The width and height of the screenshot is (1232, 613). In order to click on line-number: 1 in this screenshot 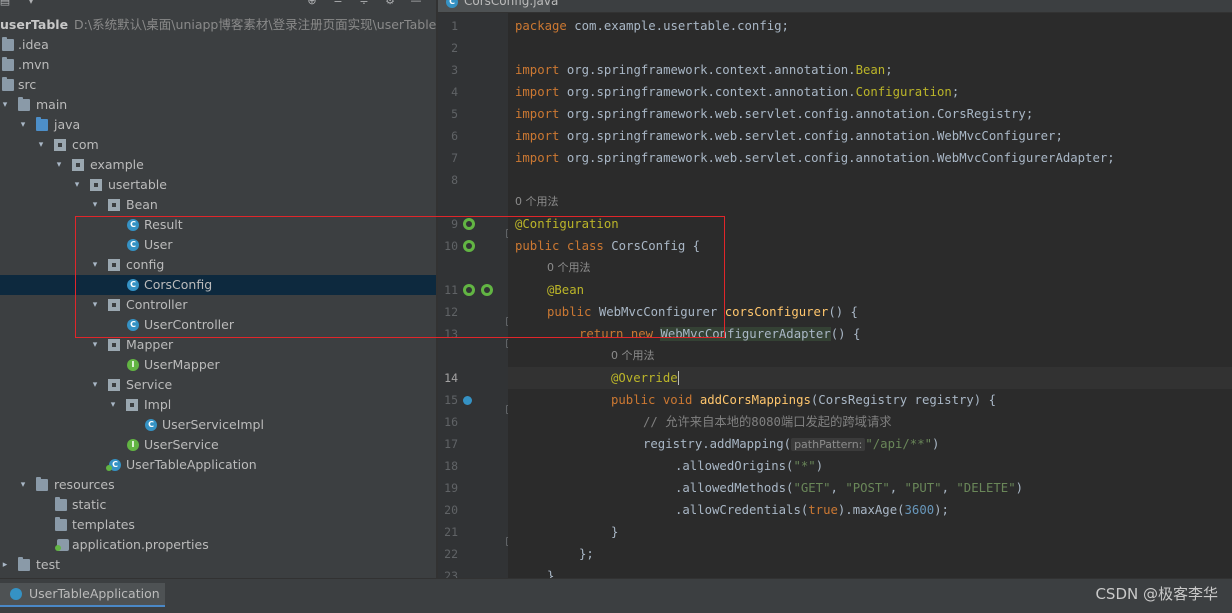, I will do `click(454, 26)`.